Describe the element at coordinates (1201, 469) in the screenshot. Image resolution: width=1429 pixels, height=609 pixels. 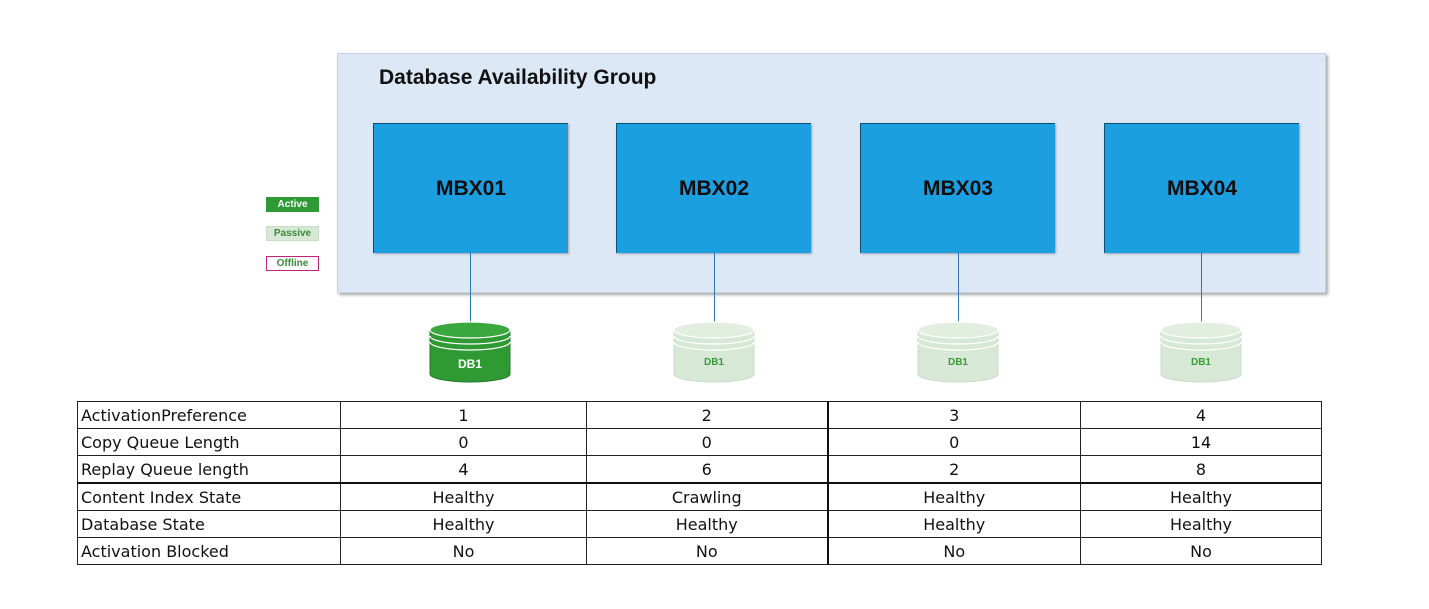
I see `table-cell: 8` at that location.